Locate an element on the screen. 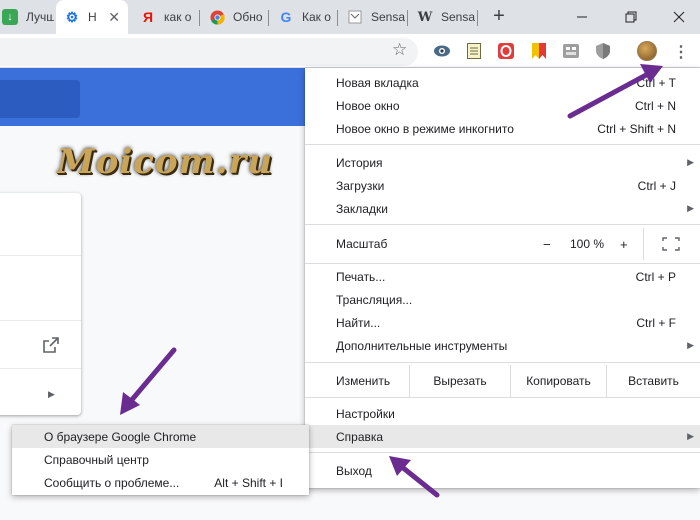 Image resolution: width=700 pixels, height=520 pixels. tab-title: Обно is located at coordinates (248, 17).